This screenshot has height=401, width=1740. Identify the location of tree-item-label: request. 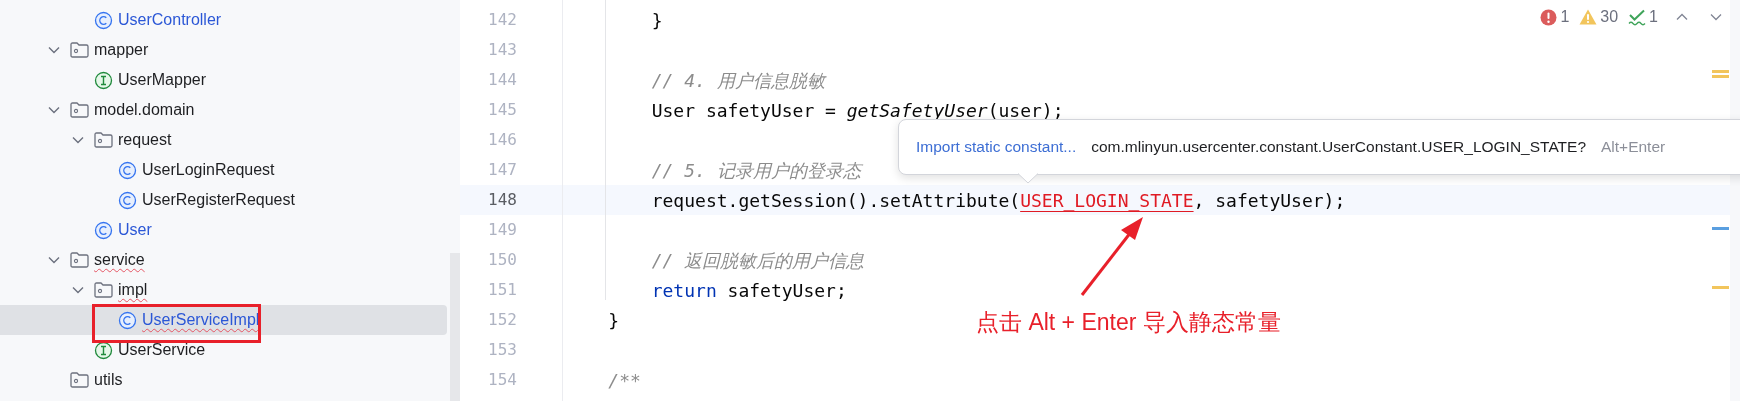
(145, 140).